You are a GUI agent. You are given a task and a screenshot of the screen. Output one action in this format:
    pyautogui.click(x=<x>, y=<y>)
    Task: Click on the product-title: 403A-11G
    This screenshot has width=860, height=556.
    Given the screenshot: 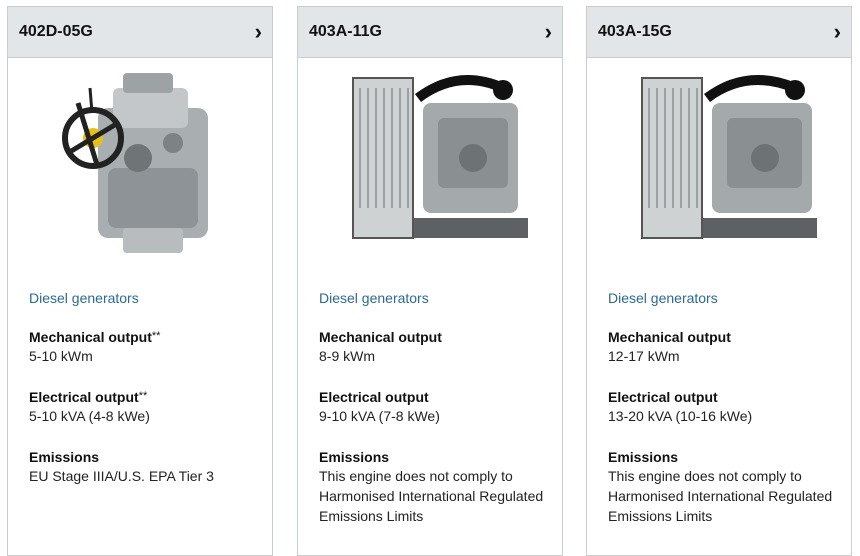 What is the action you would take?
    pyautogui.click(x=345, y=32)
    